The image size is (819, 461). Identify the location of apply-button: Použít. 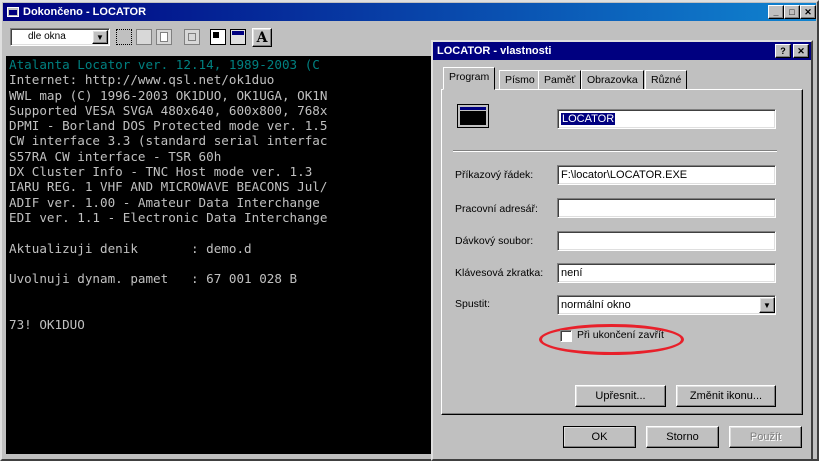
(765, 437).